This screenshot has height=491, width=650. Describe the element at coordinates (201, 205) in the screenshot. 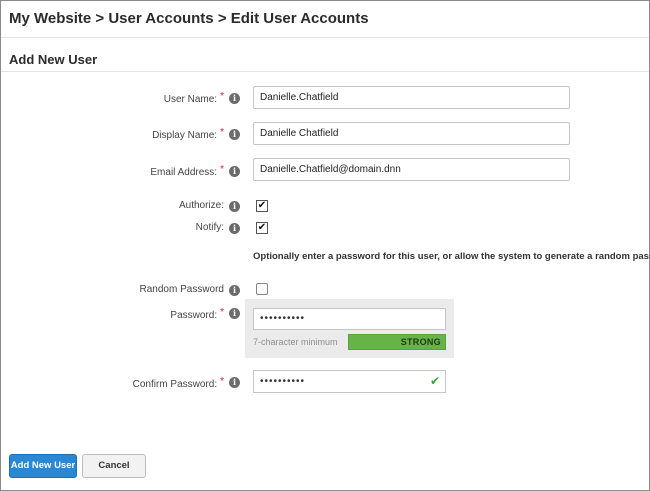

I see `authorize-label: Authorize:` at that location.